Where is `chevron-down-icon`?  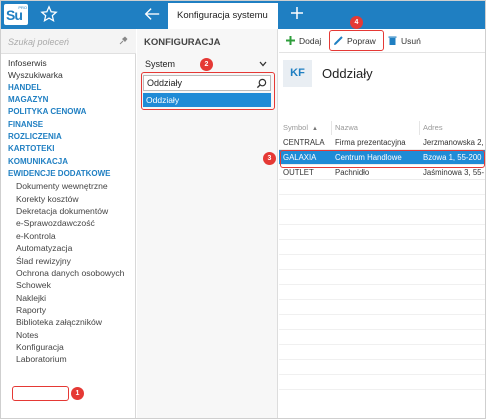 chevron-down-icon is located at coordinates (263, 64).